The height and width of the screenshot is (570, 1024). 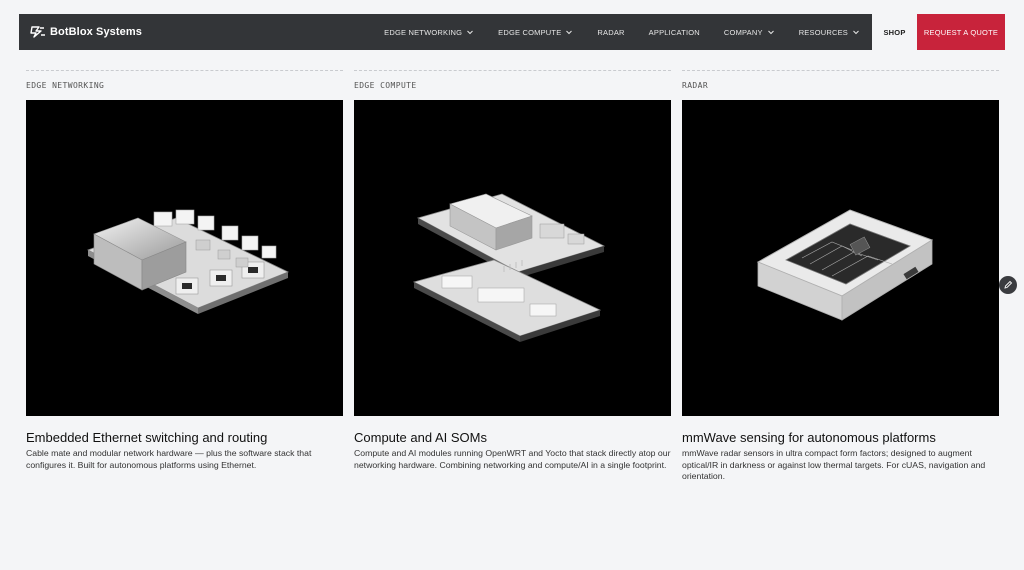 What do you see at coordinates (385, 85) in the screenshot?
I see `card-category: EDGE COMPUTE` at bounding box center [385, 85].